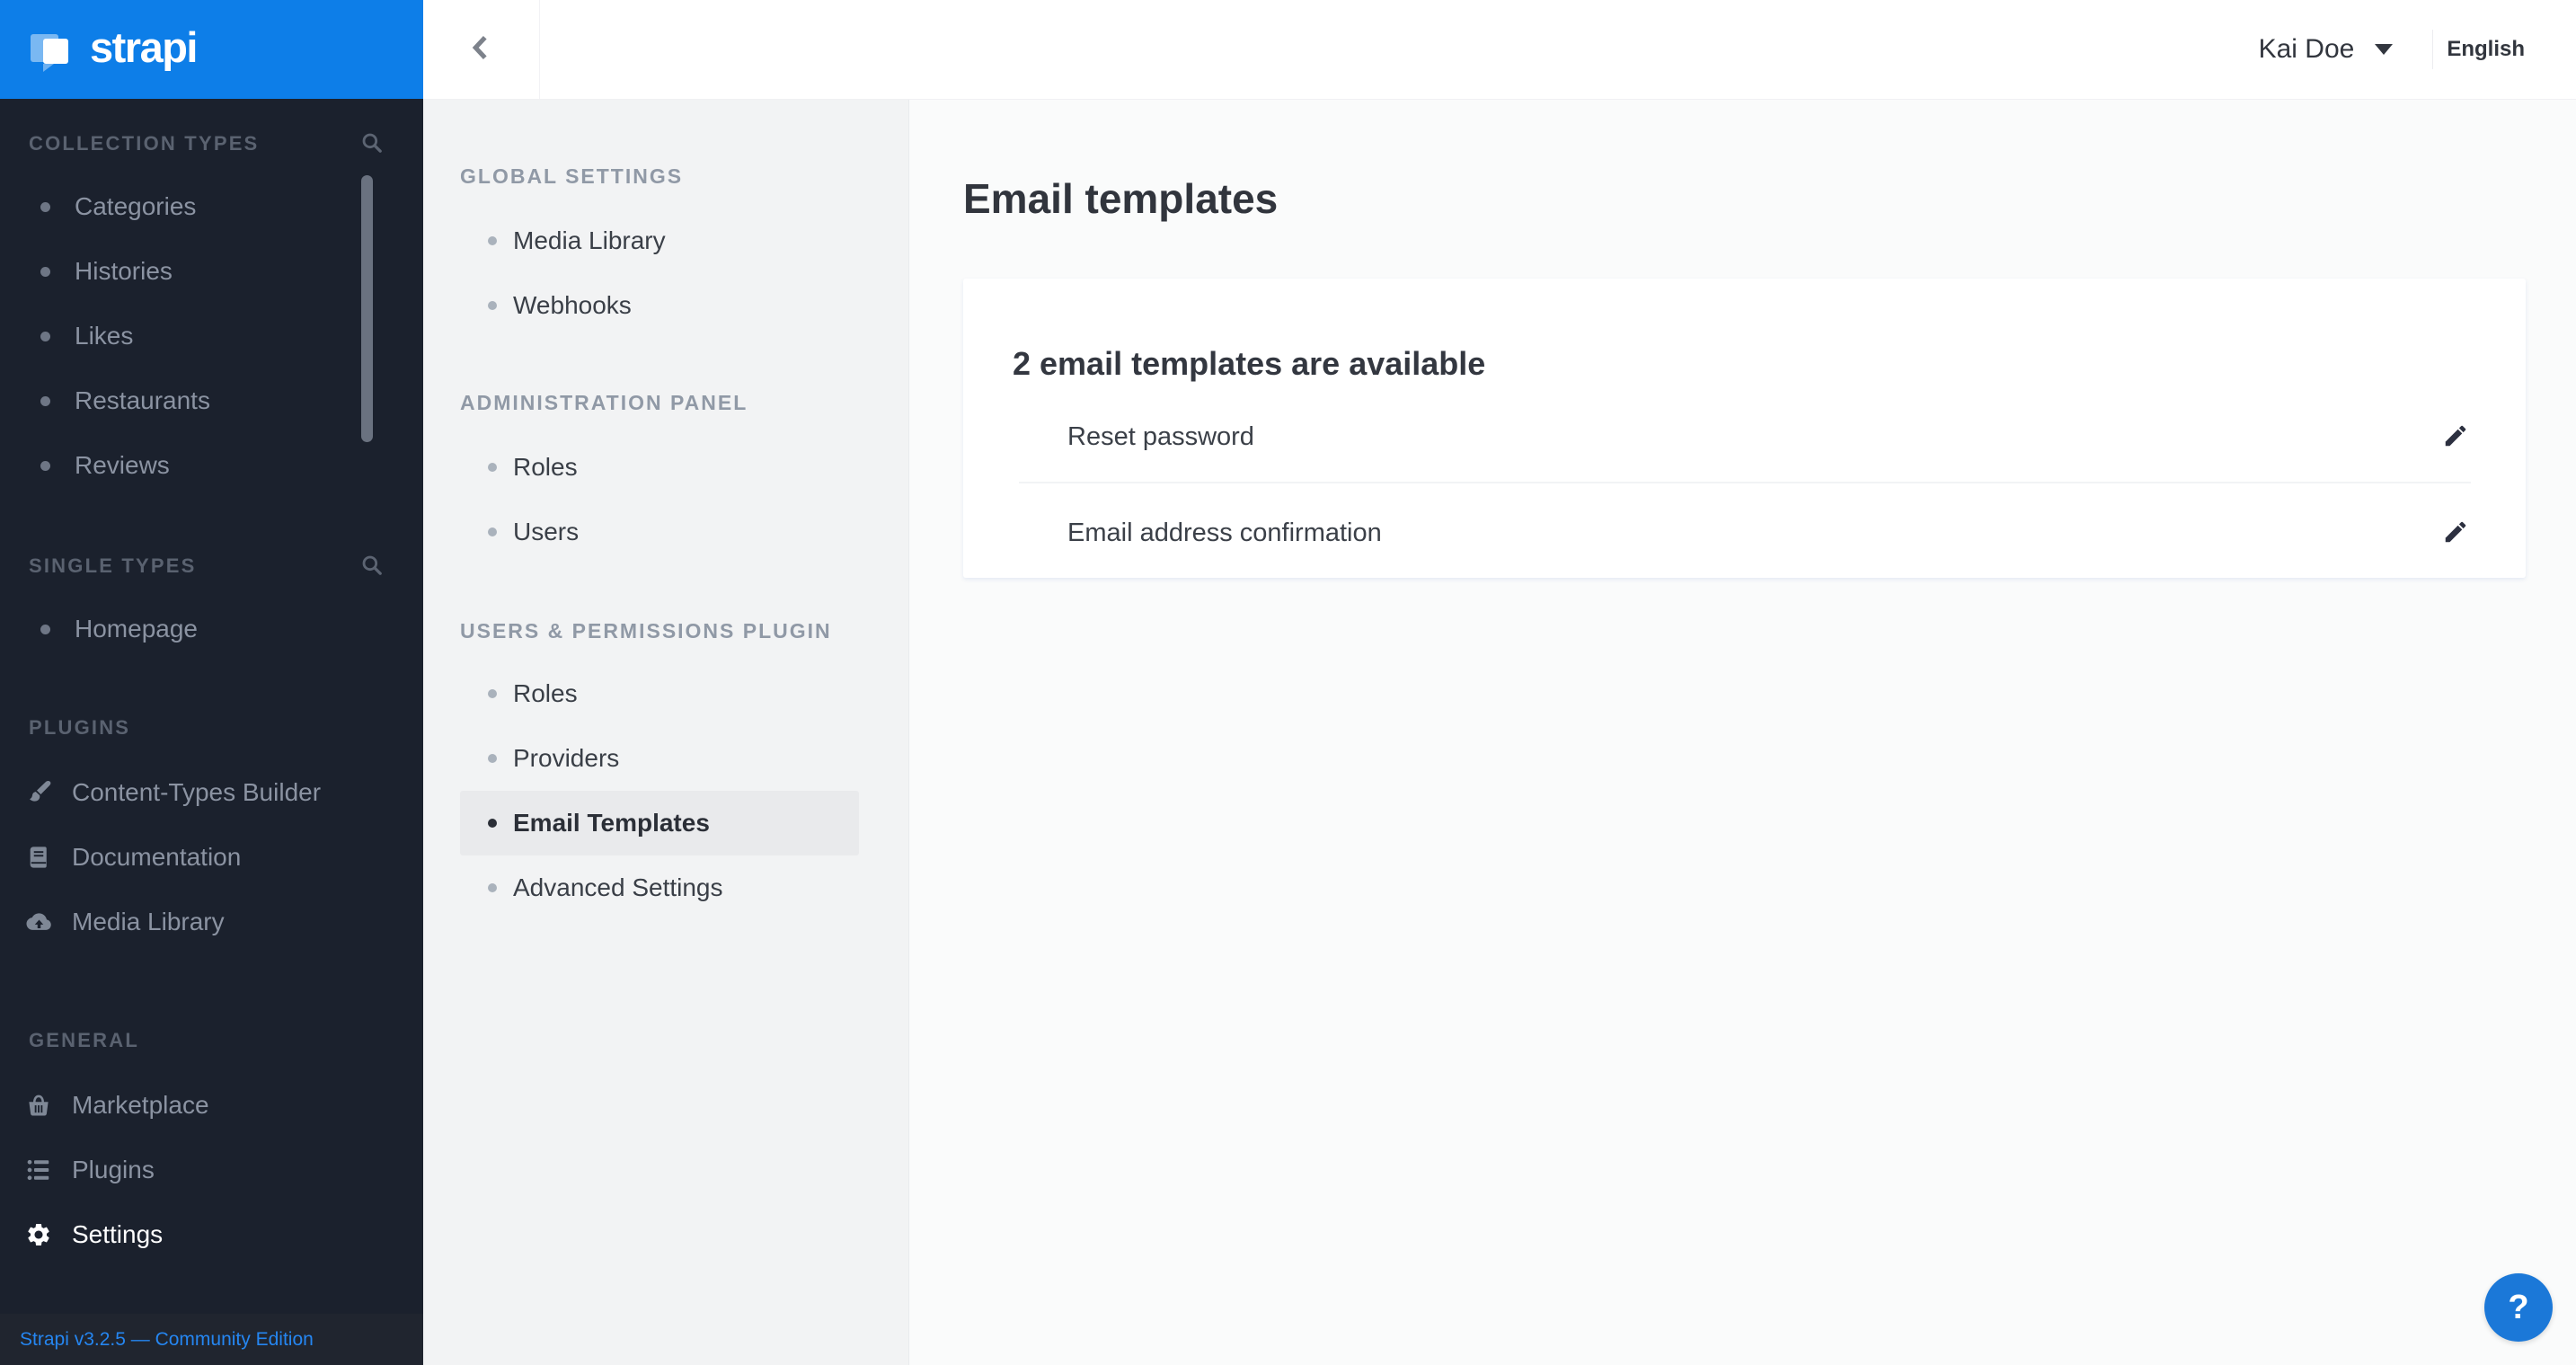 This screenshot has height=1365, width=2576. Describe the element at coordinates (167, 1340) in the screenshot. I see `version-link: Strapi v3.2.5 — Community Edition` at that location.